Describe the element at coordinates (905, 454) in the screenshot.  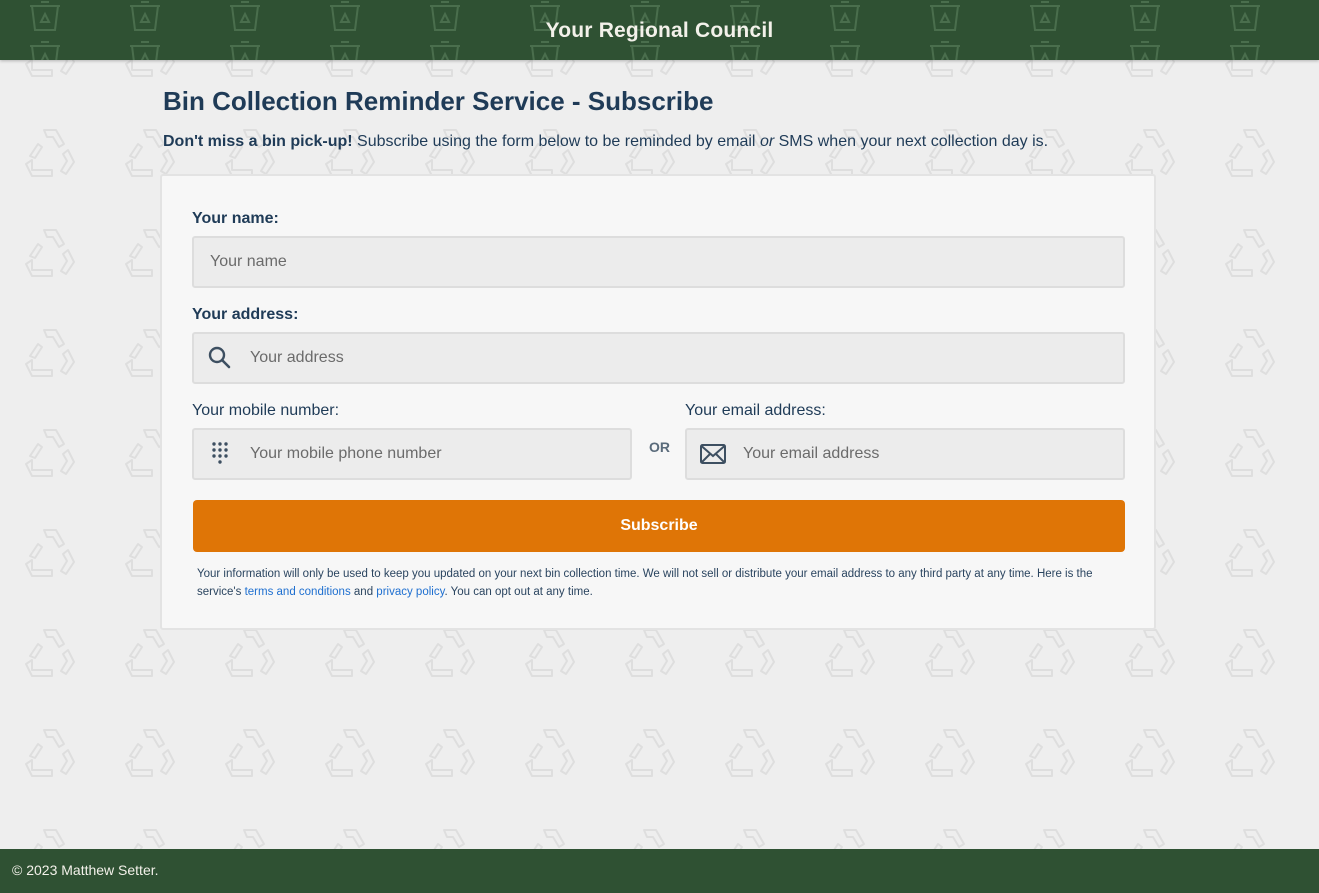
I see `email-input` at that location.